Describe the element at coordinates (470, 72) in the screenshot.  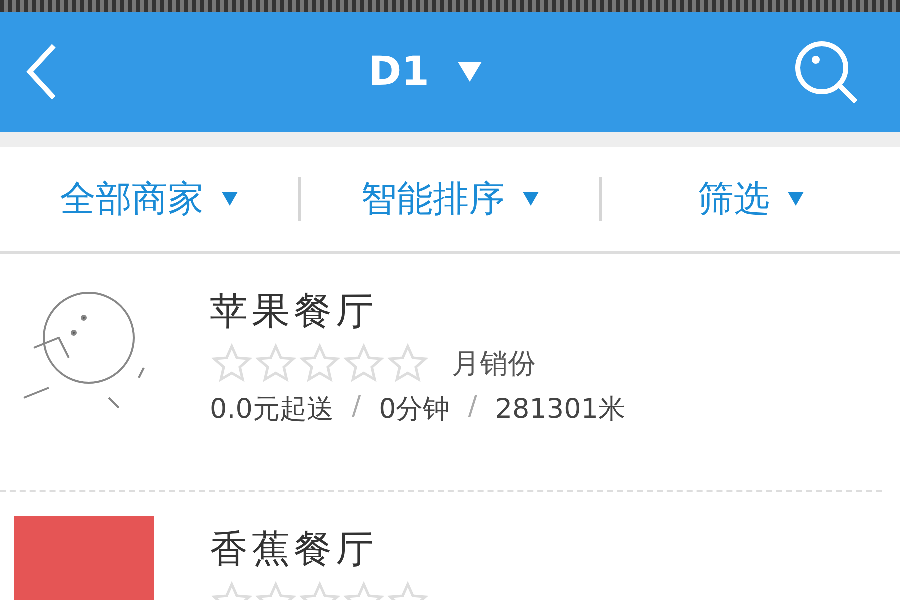
I see `dropdown-caret-icon` at that location.